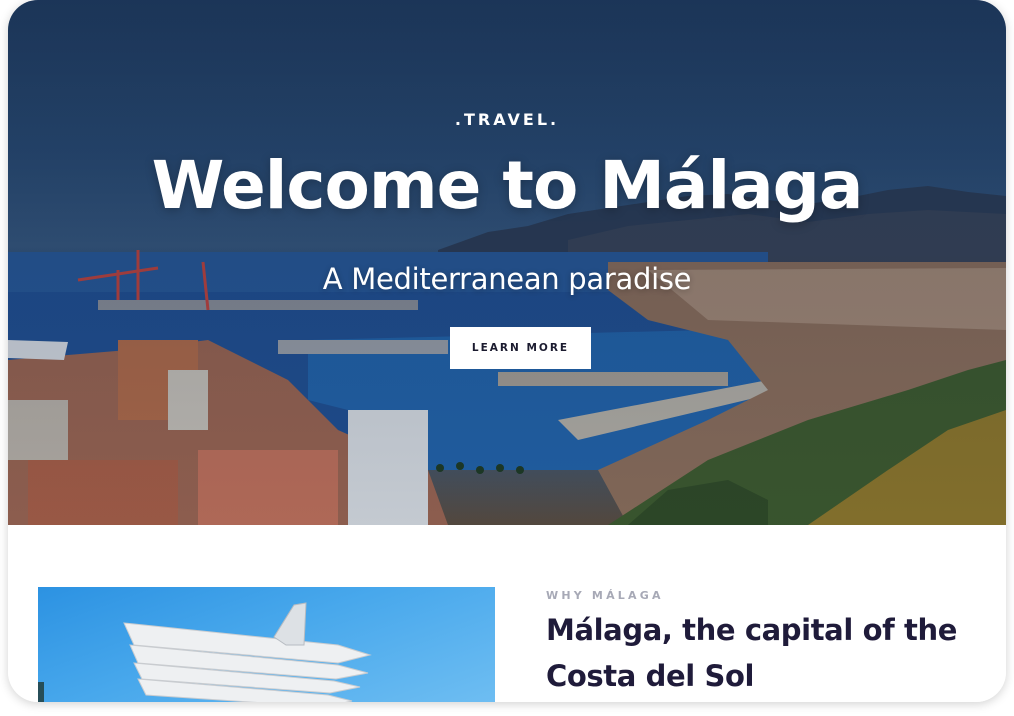 The height and width of the screenshot is (716, 1014). What do you see at coordinates (605, 595) in the screenshot?
I see `section-eyebrow: WHY MÁLAGA` at bounding box center [605, 595].